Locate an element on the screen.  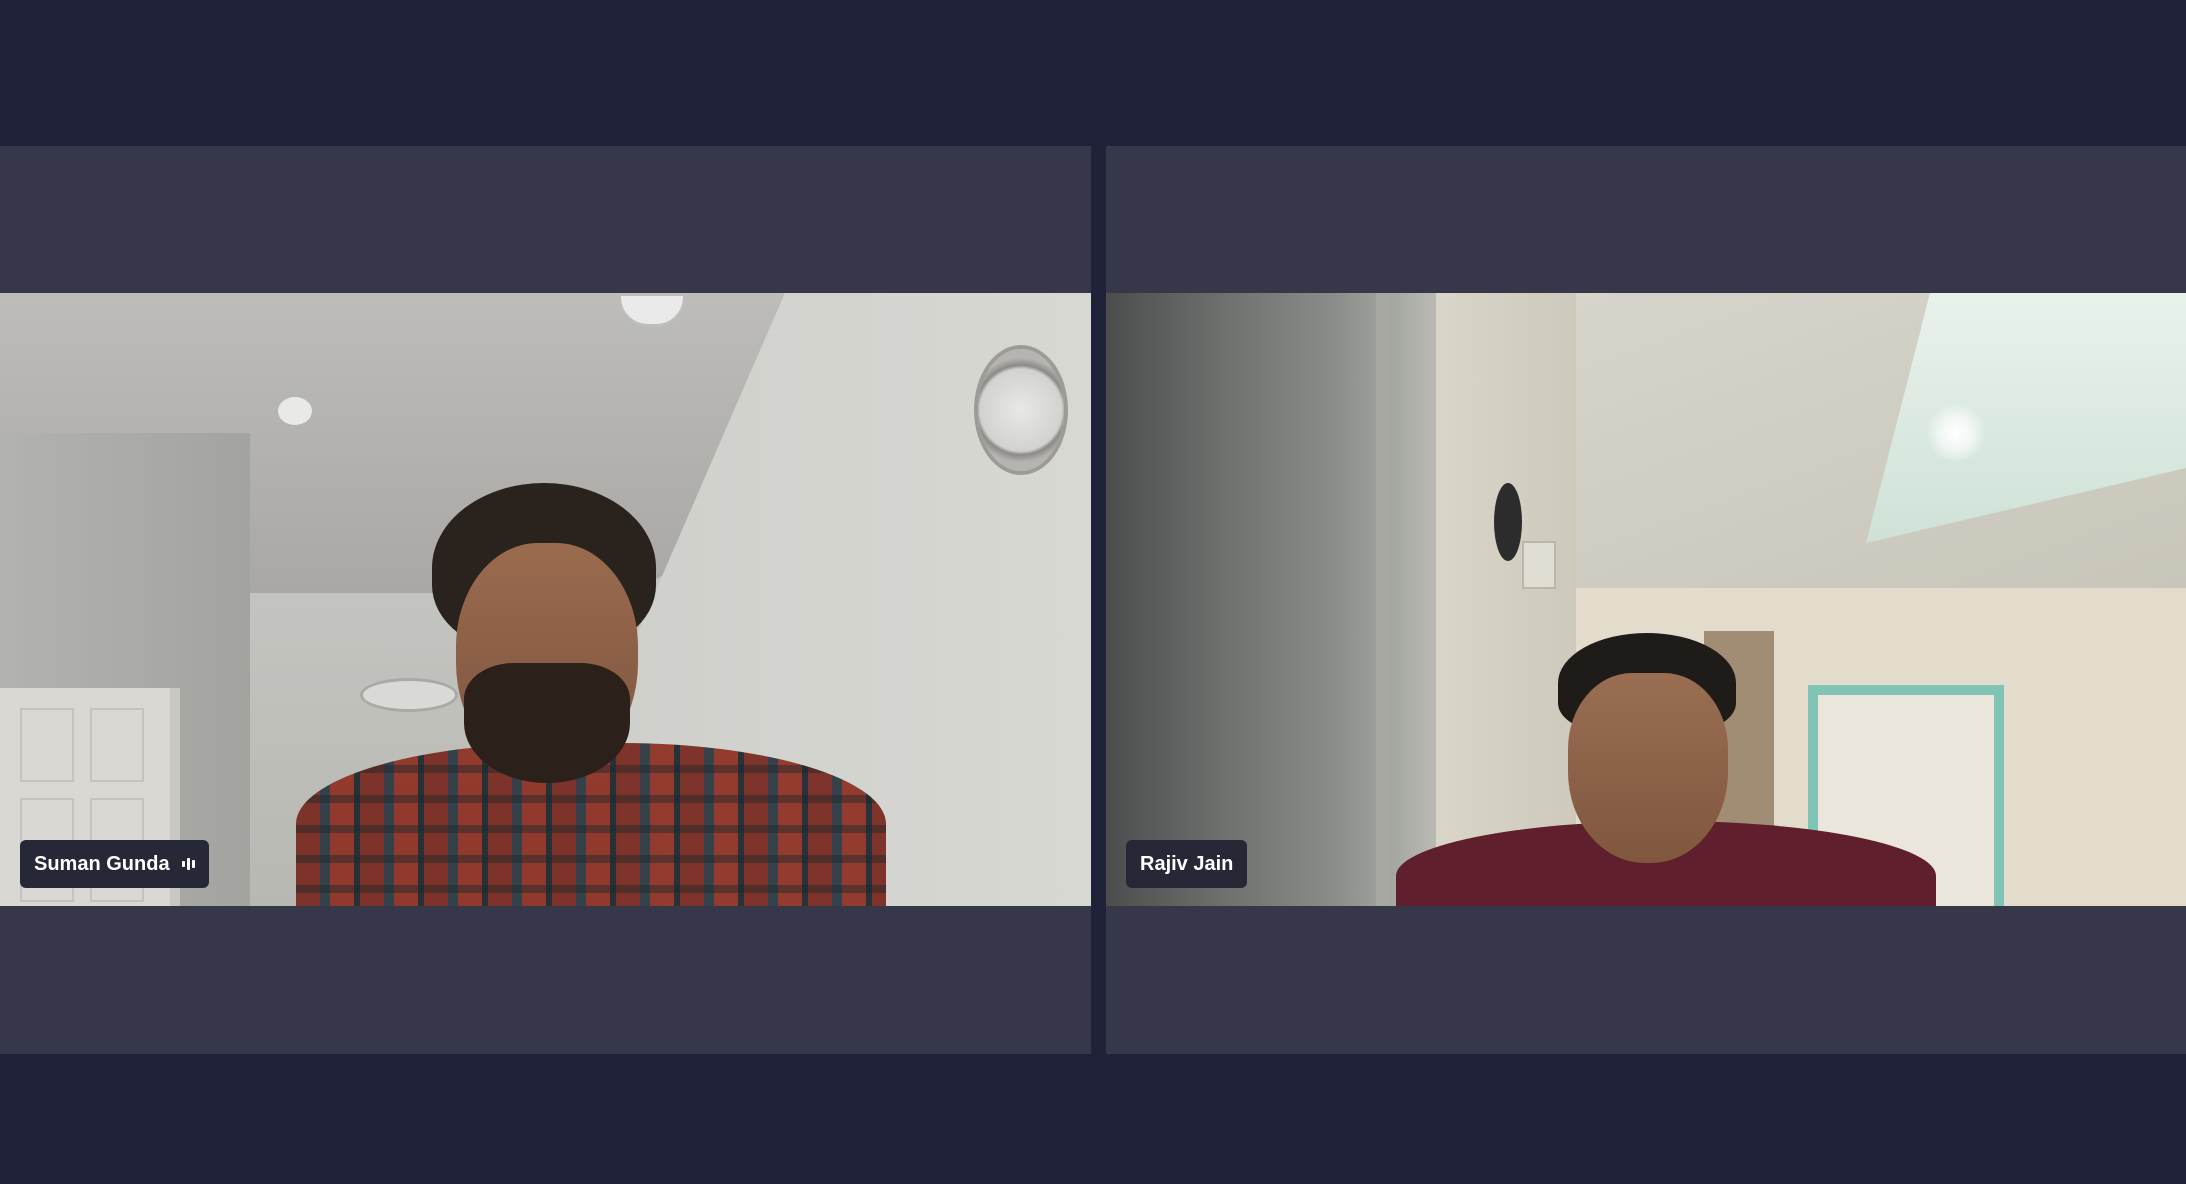
participant-name: Rajiv Jain is located at coordinates (1187, 863).